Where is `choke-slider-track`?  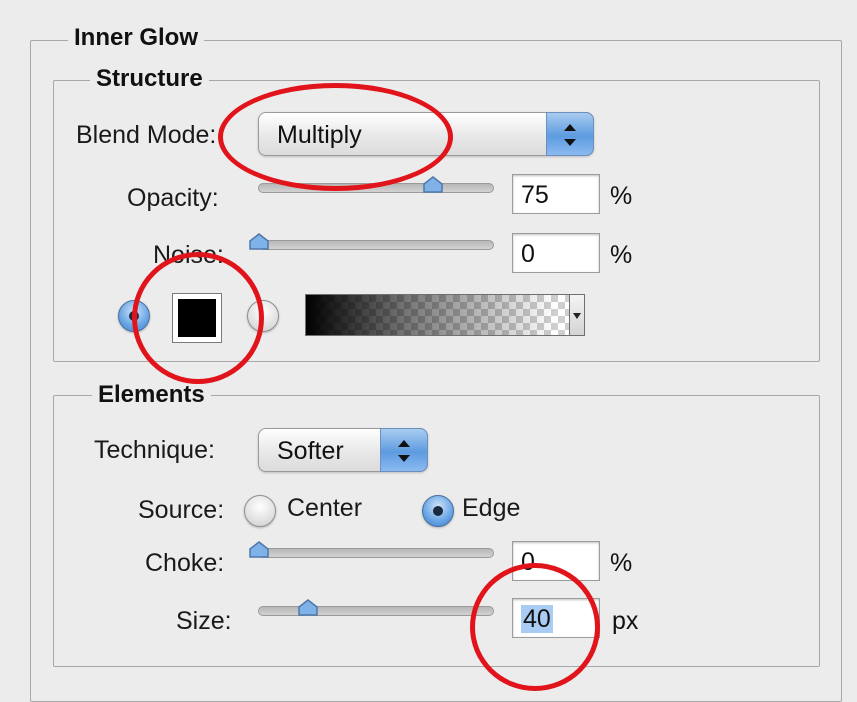 choke-slider-track is located at coordinates (376, 553).